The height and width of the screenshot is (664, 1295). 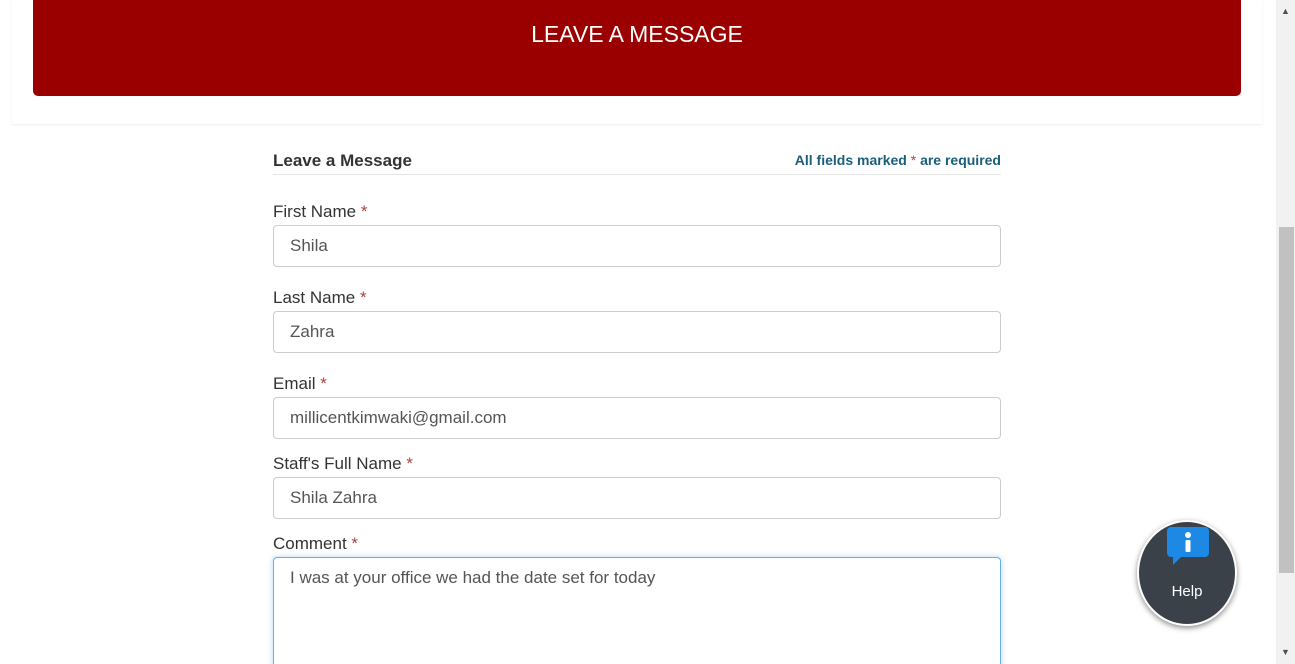 I want to click on scrollbar-thumb, so click(x=1286, y=400).